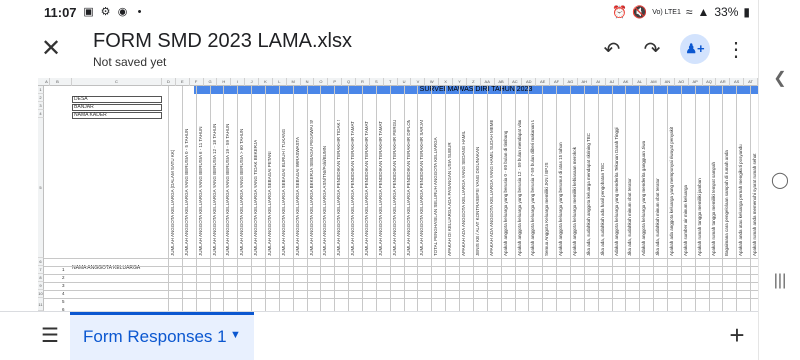  What do you see at coordinates (723, 82) in the screenshot?
I see `column-letter: AR` at bounding box center [723, 82].